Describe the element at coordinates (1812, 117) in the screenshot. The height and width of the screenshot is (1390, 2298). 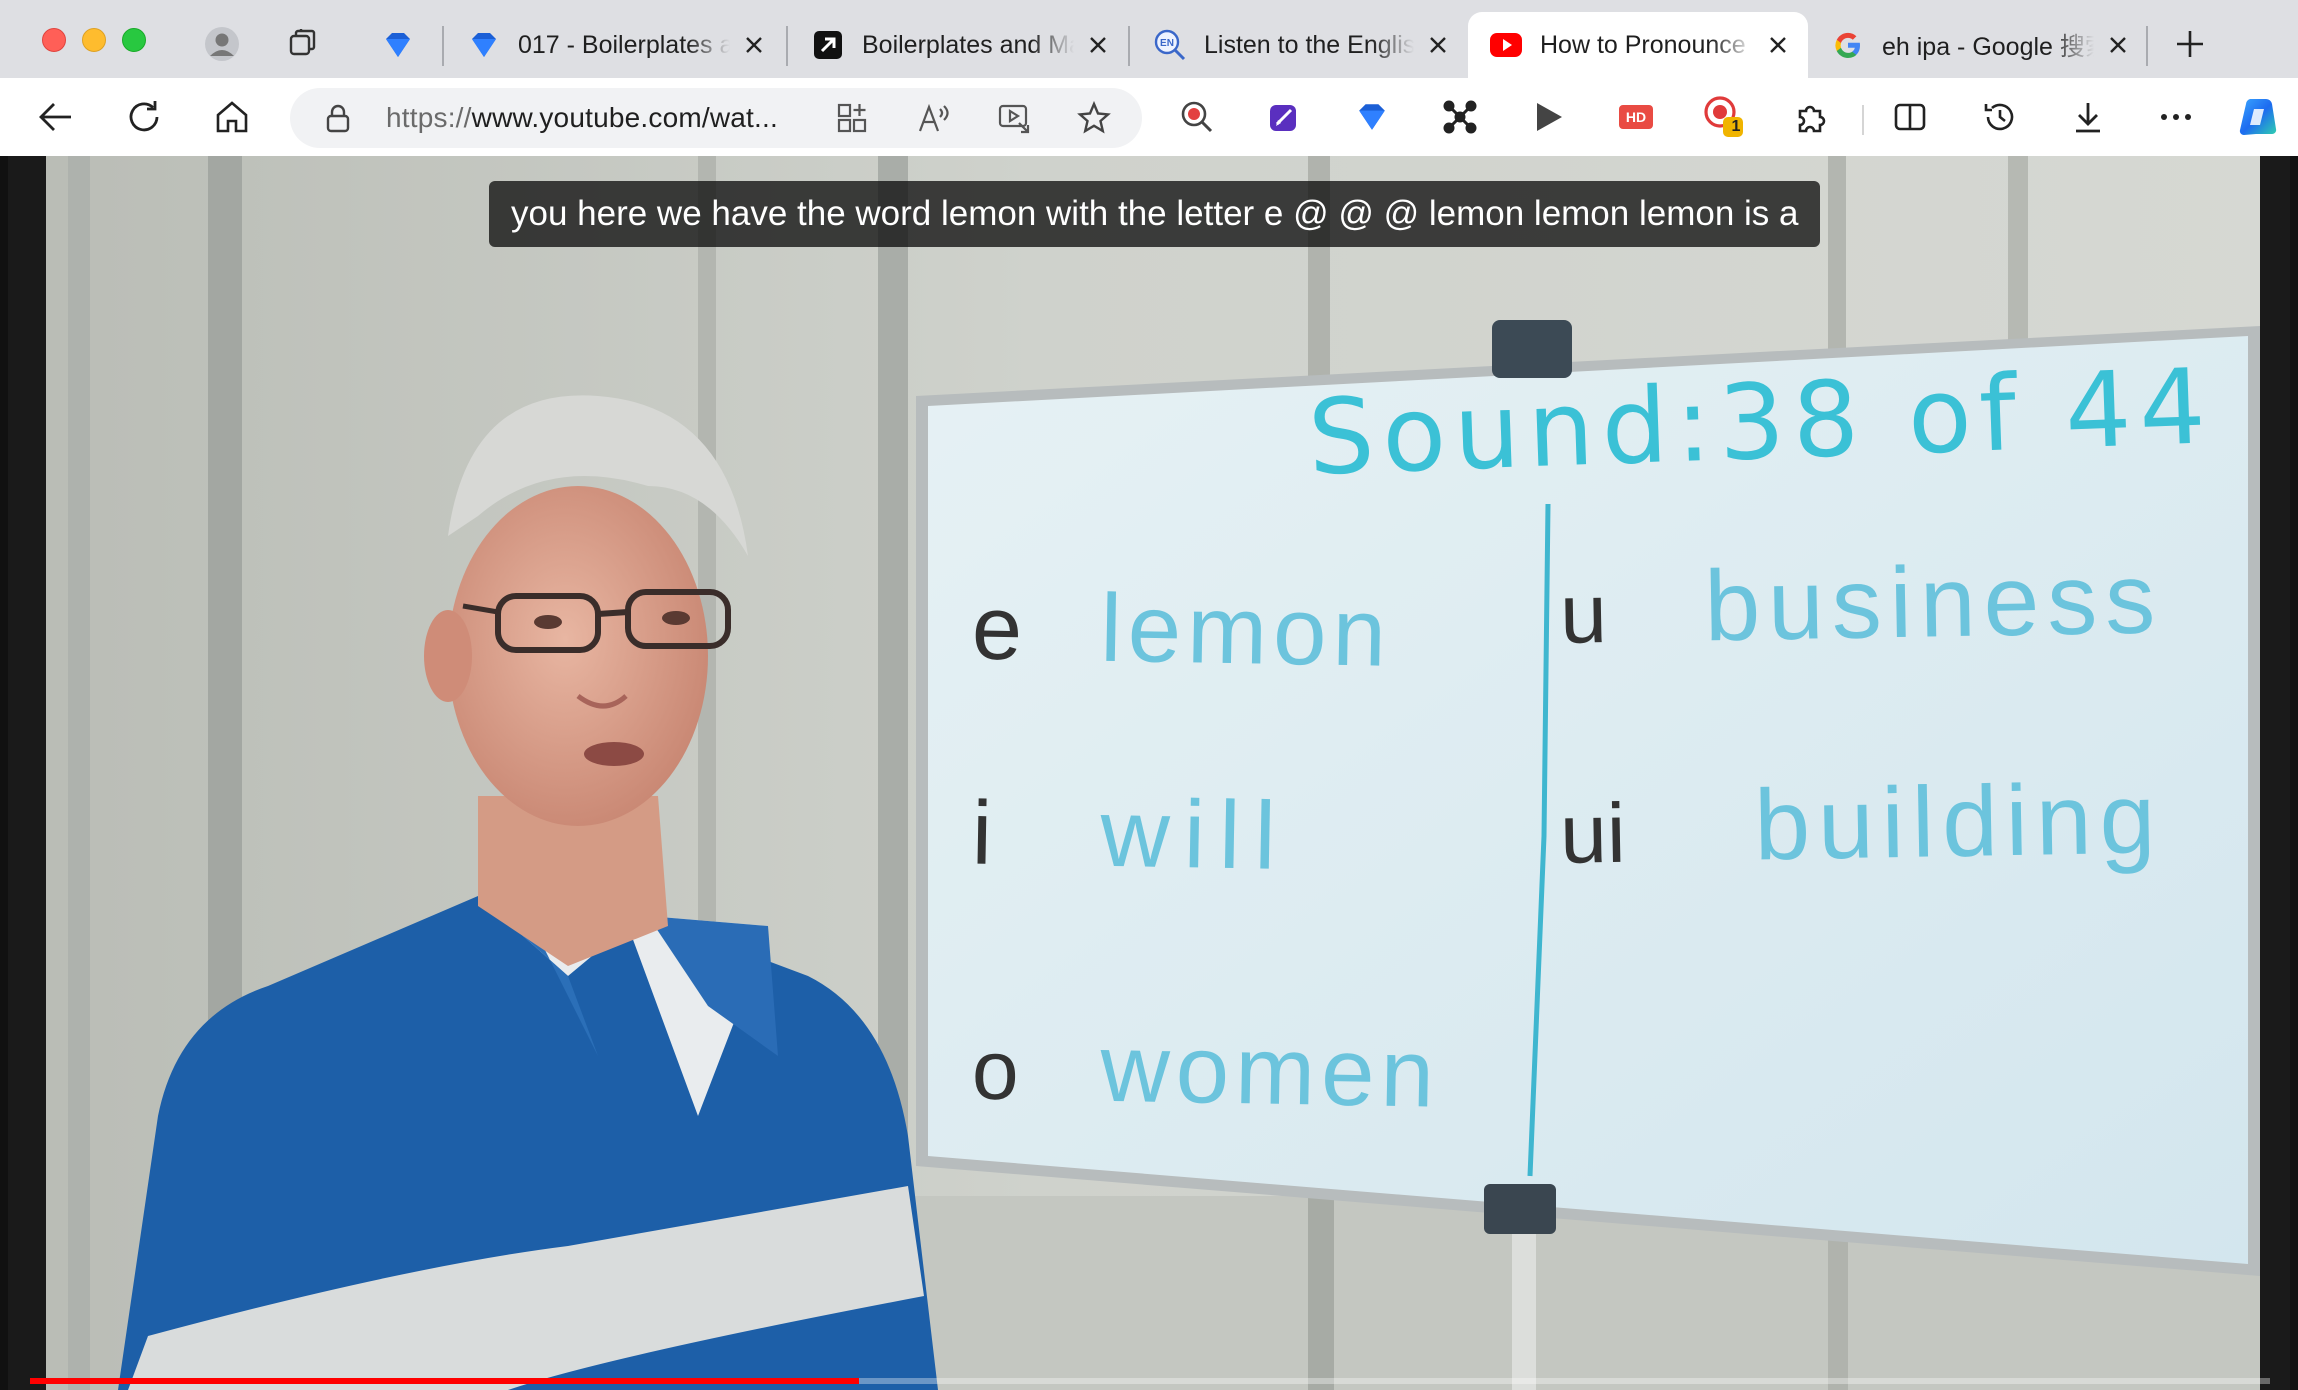
I see `extensions-puzzle-icon` at that location.